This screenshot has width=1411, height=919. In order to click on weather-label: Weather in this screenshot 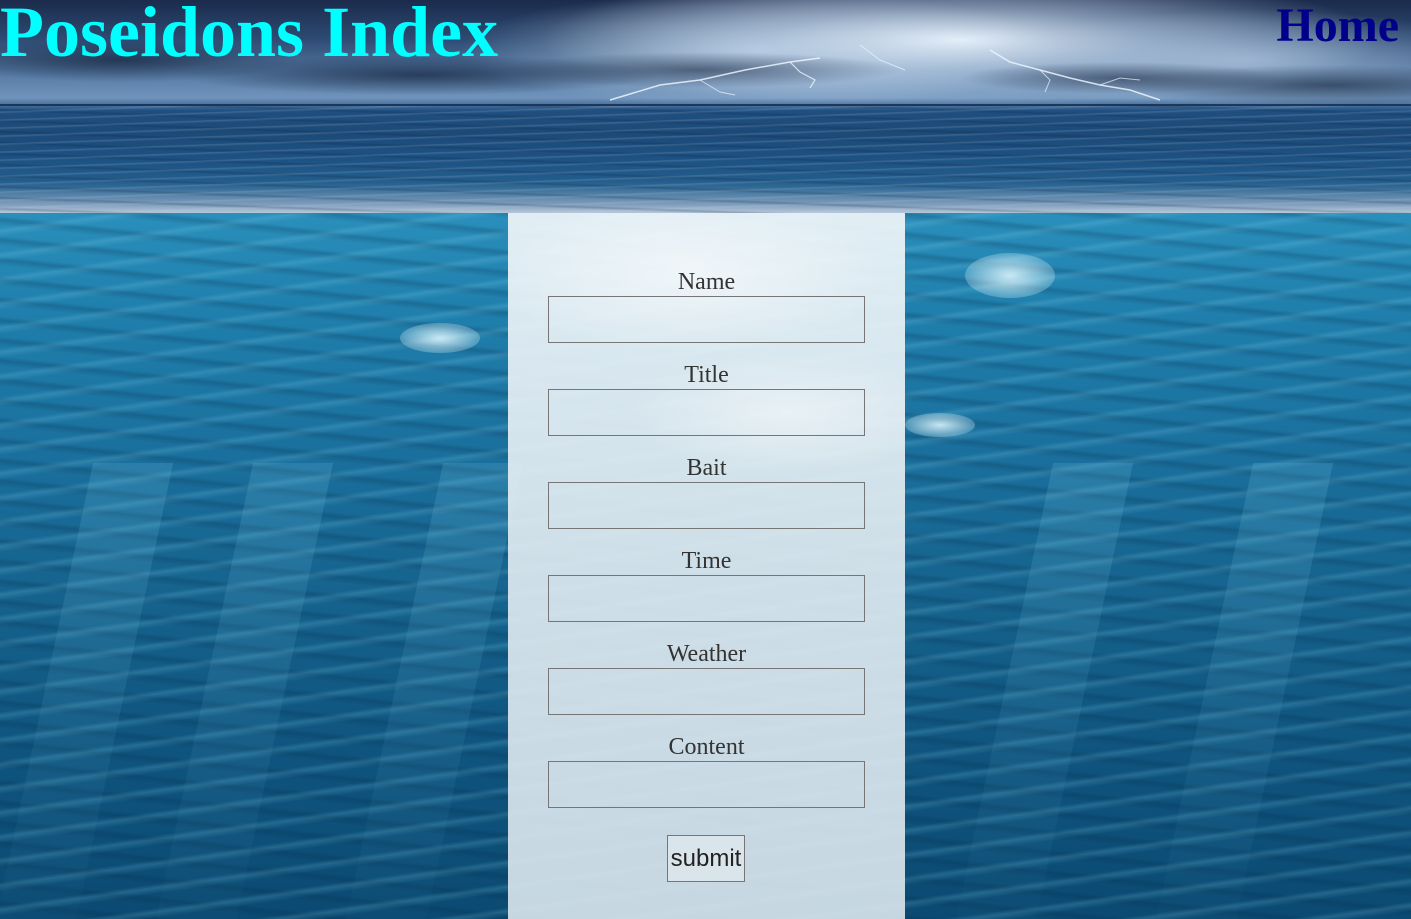, I will do `click(706, 654)`.